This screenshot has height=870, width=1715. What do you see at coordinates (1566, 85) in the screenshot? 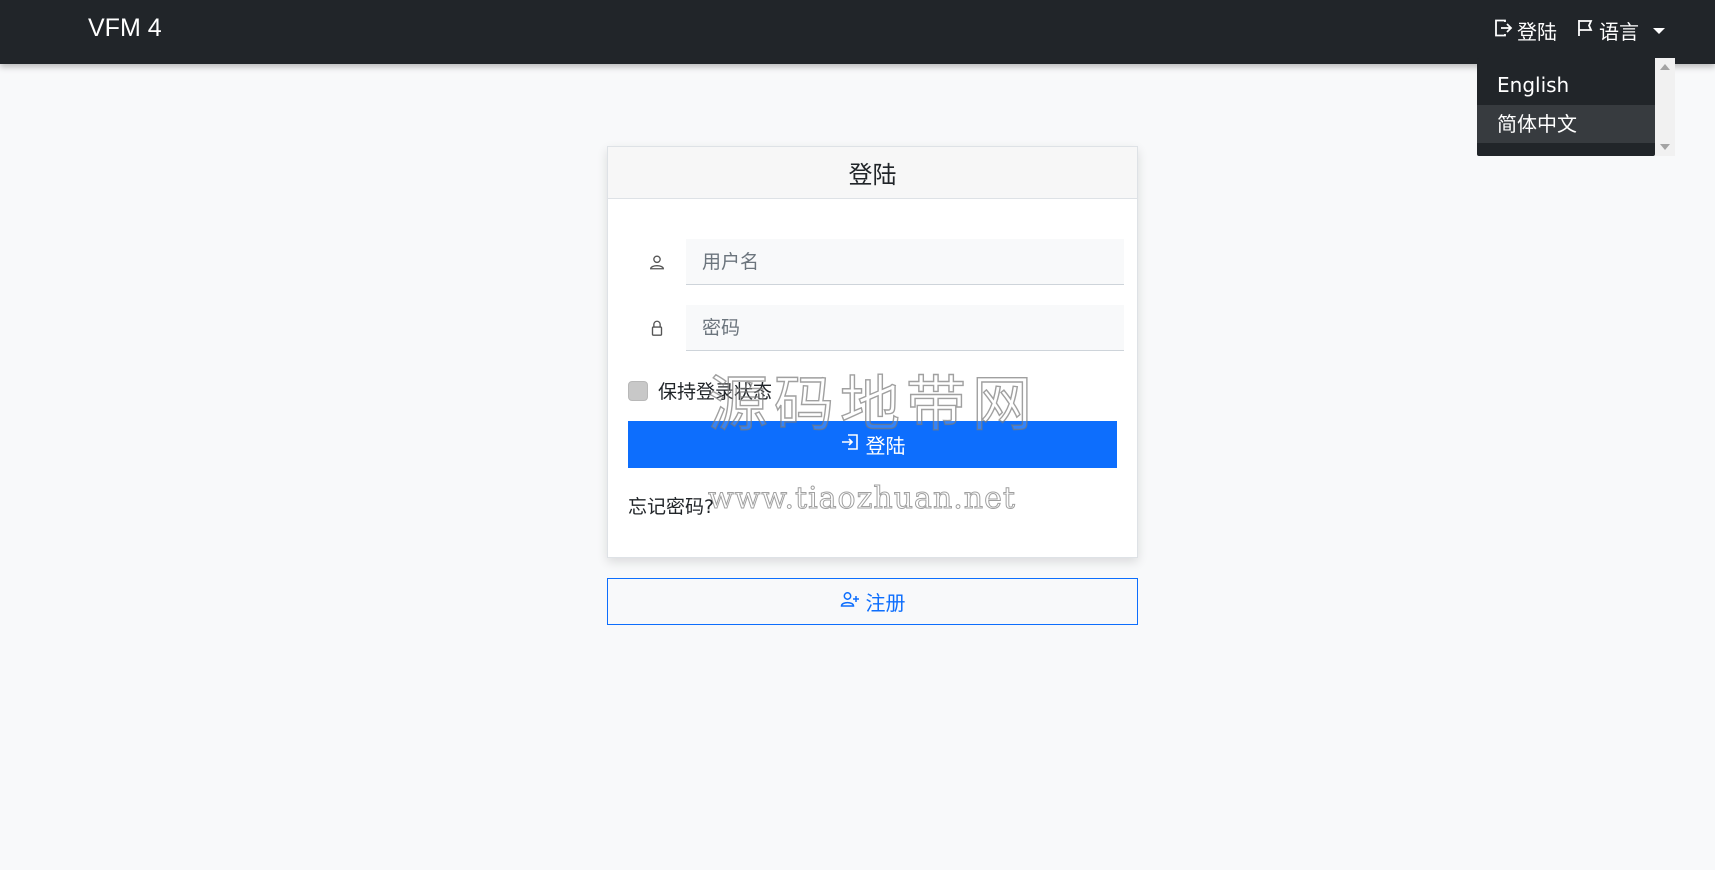
I see `language-option-english: English` at bounding box center [1566, 85].